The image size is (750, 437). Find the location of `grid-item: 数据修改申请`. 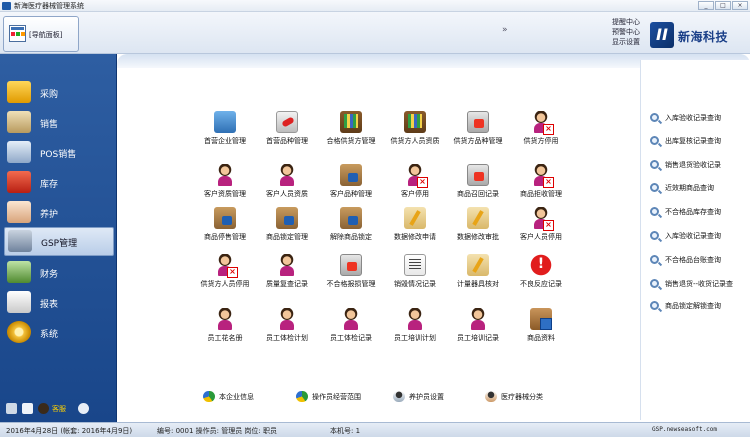

grid-item: 数据修改申请 is located at coordinates (415, 224).